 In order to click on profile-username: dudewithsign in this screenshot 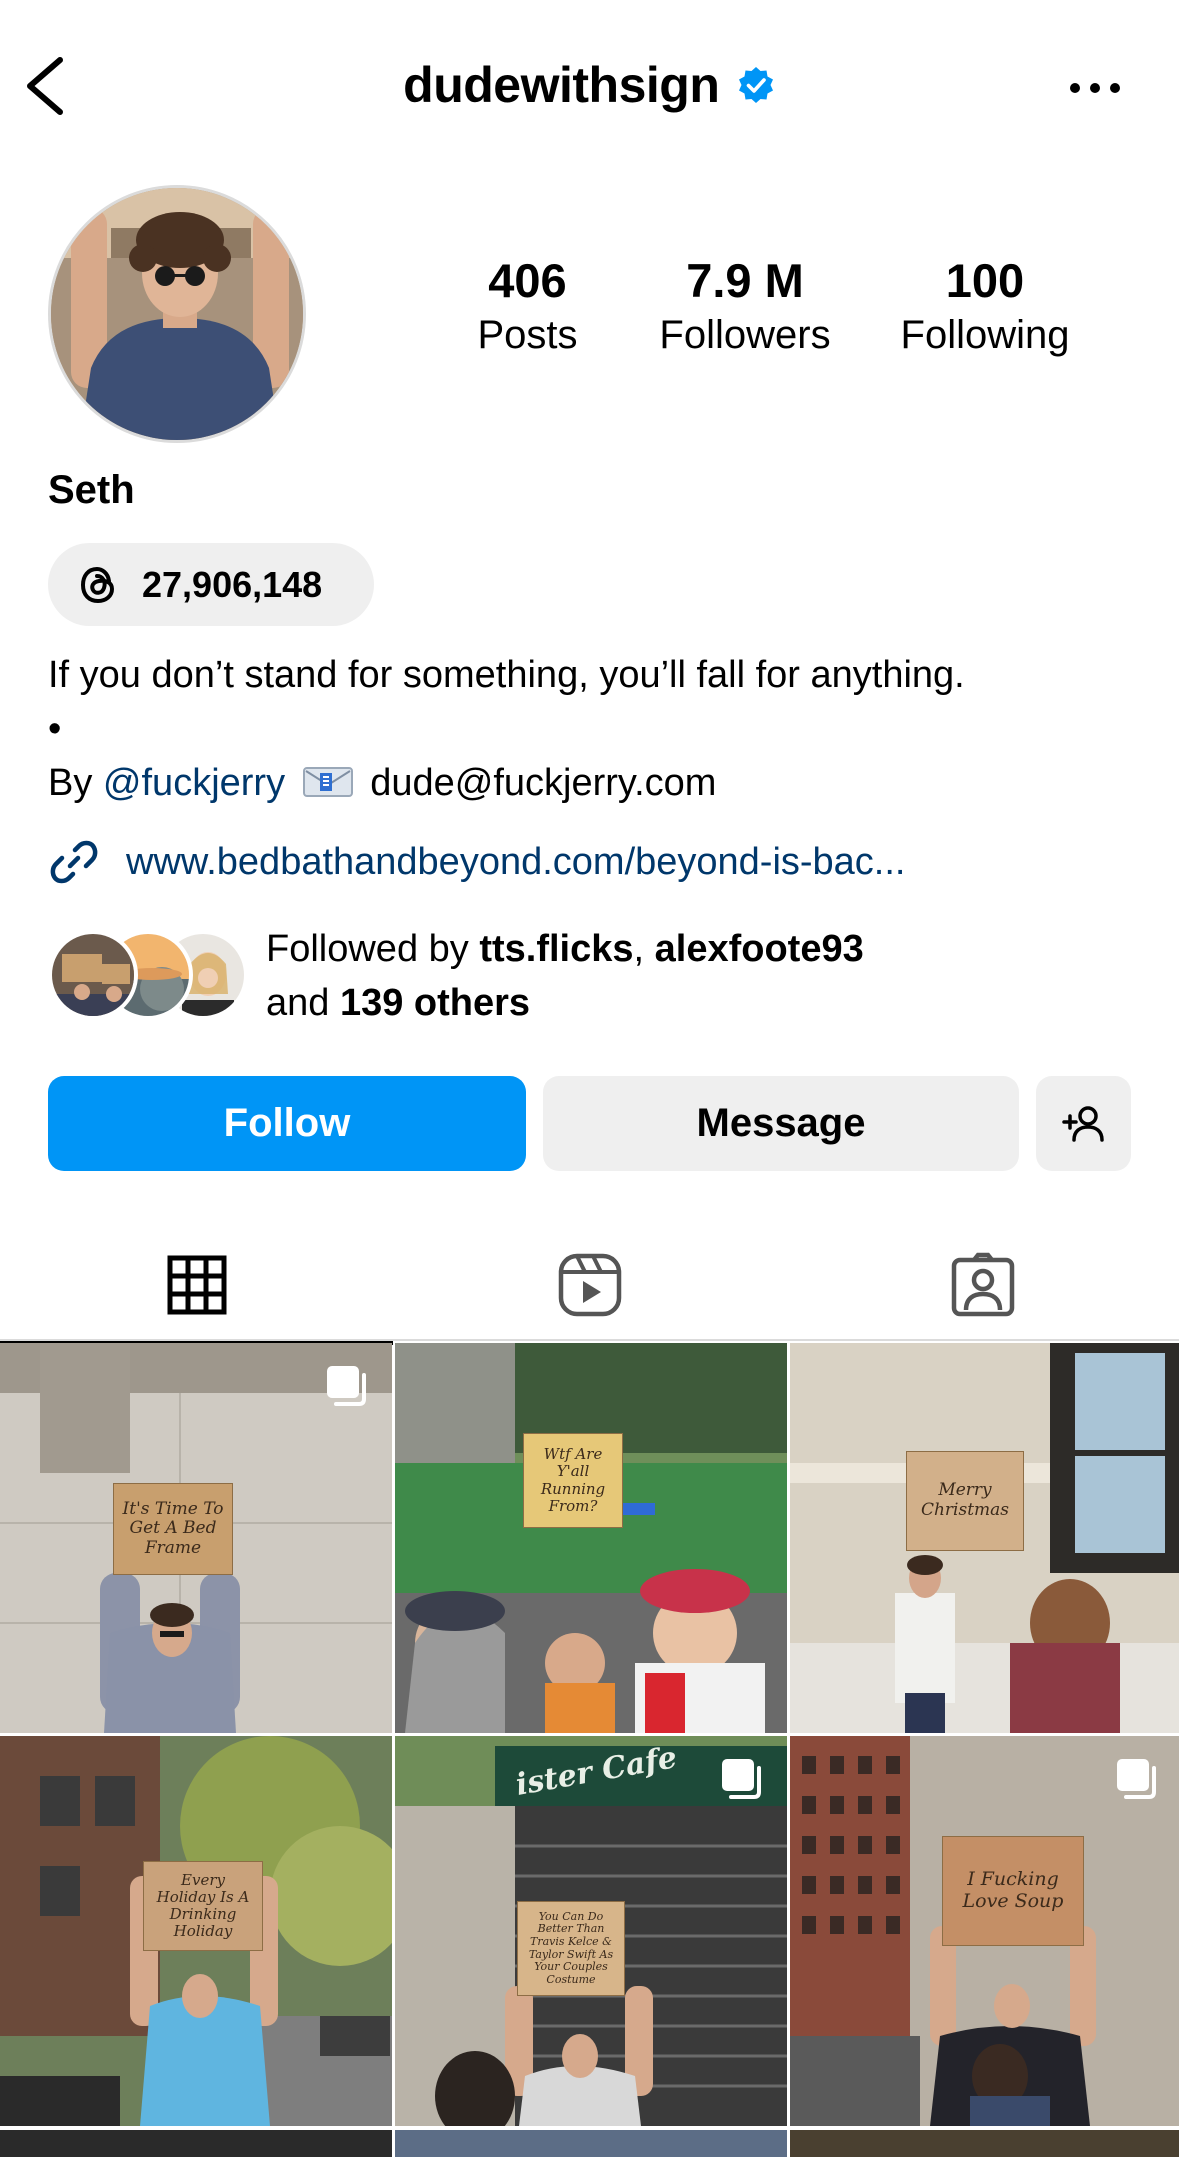, I will do `click(561, 85)`.